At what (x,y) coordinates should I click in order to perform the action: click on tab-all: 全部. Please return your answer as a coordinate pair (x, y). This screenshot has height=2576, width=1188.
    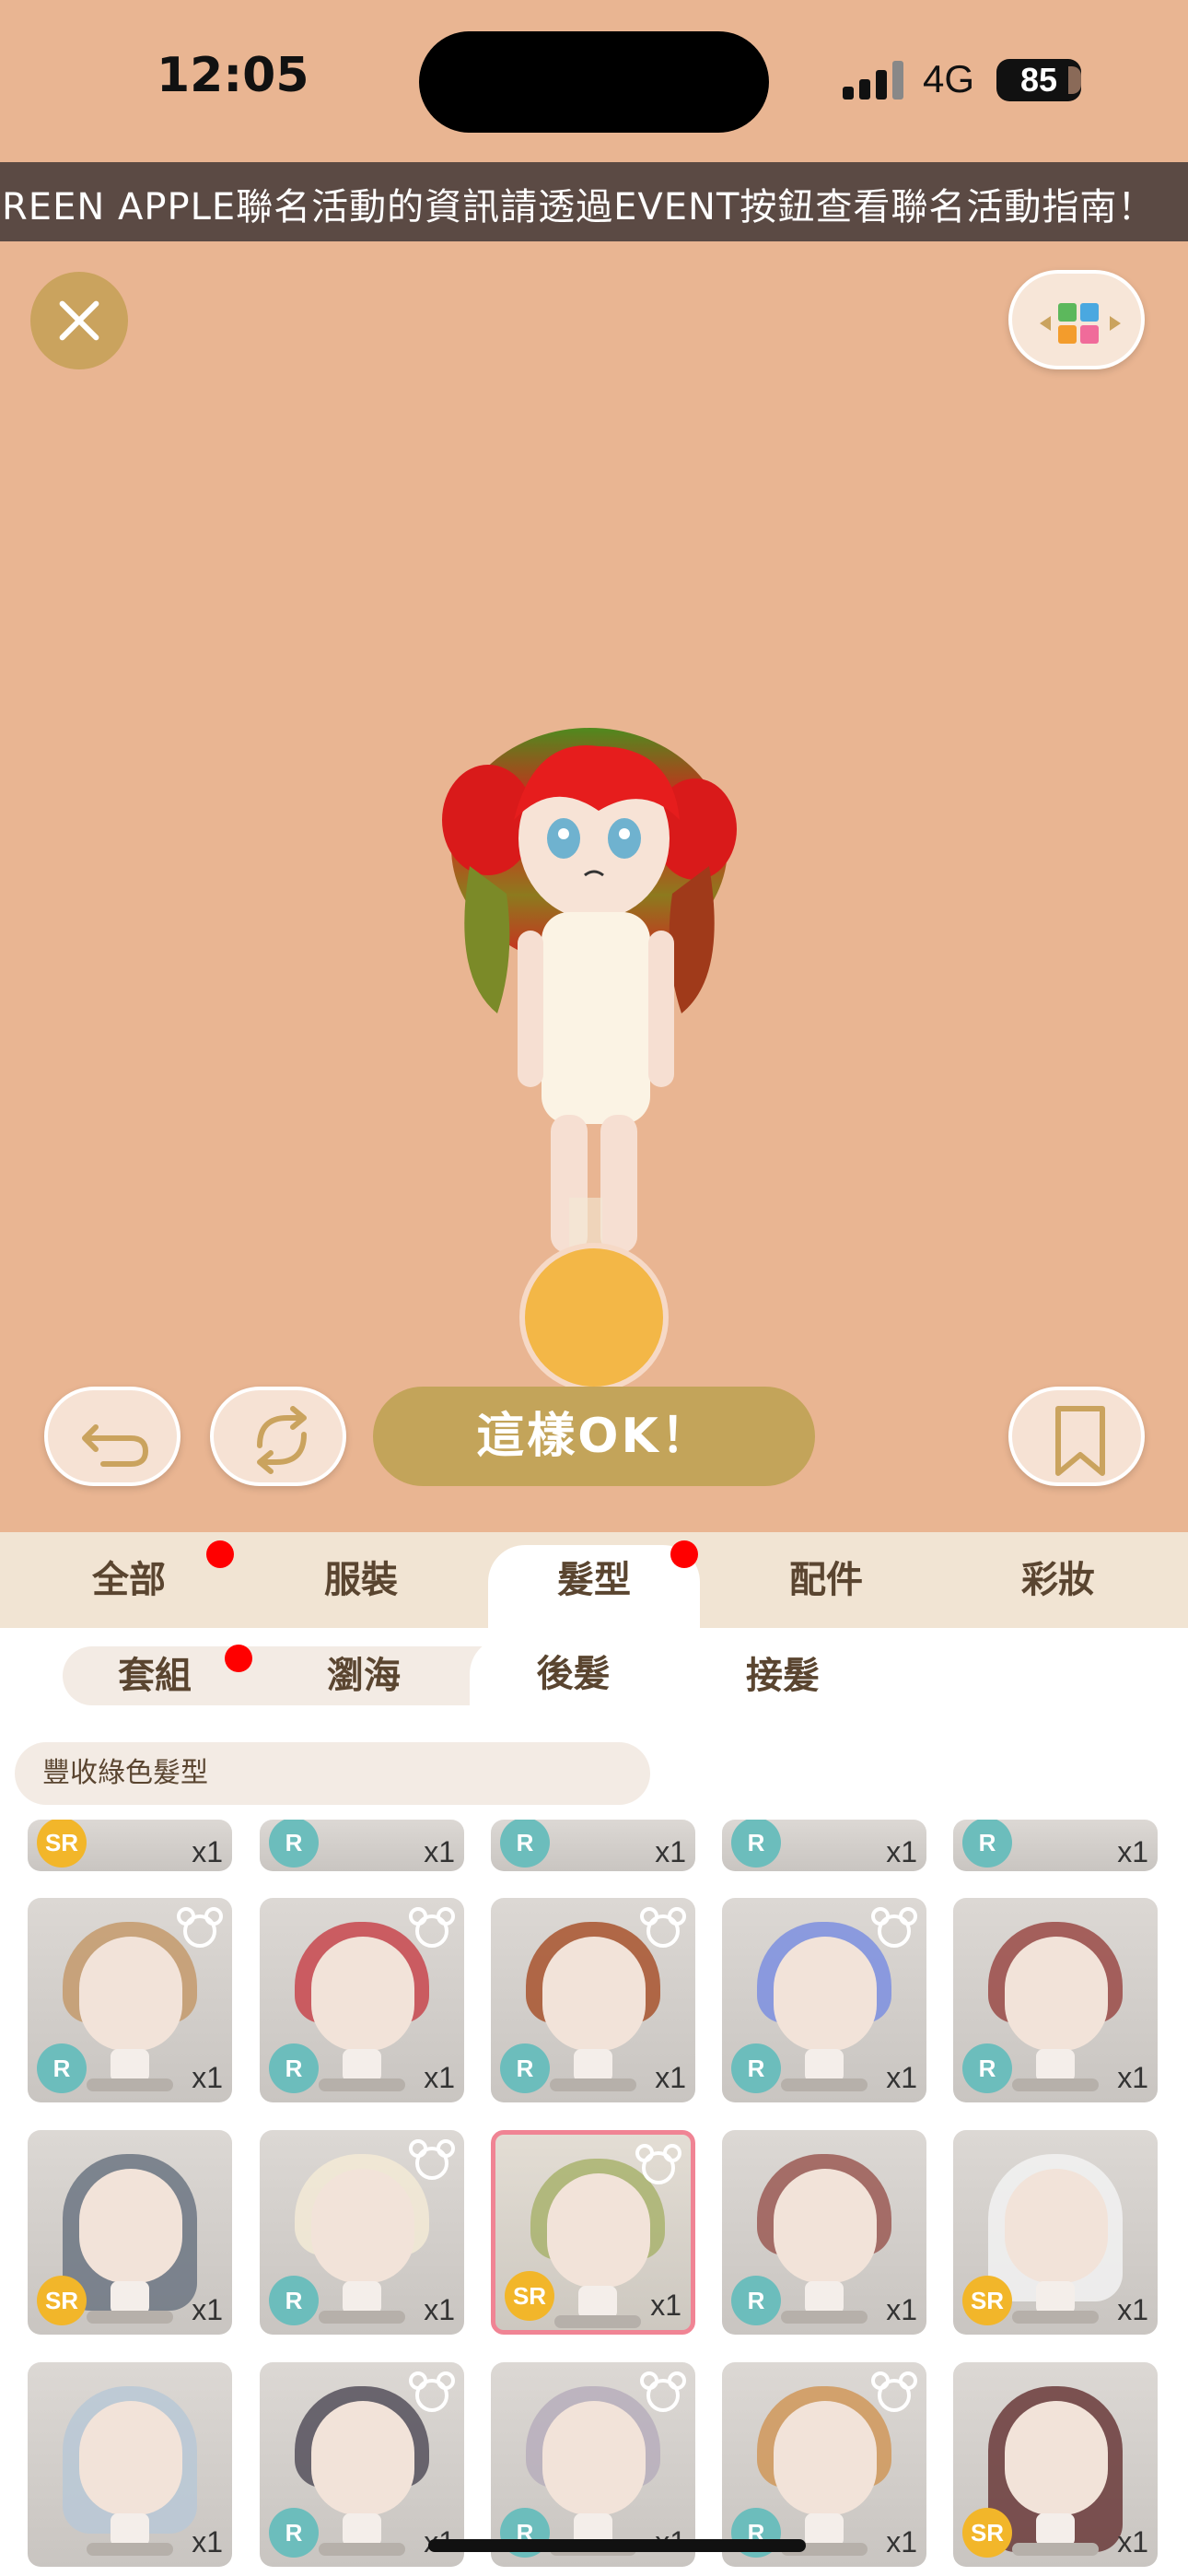
    Looking at the image, I should click on (129, 1580).